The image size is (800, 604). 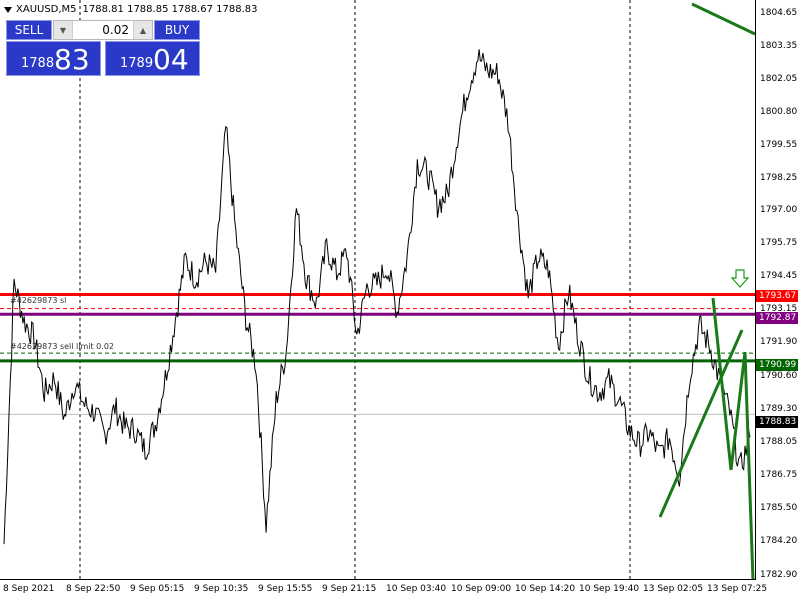 What do you see at coordinates (777, 296) in the screenshot?
I see `red-level-label: 1793.67` at bounding box center [777, 296].